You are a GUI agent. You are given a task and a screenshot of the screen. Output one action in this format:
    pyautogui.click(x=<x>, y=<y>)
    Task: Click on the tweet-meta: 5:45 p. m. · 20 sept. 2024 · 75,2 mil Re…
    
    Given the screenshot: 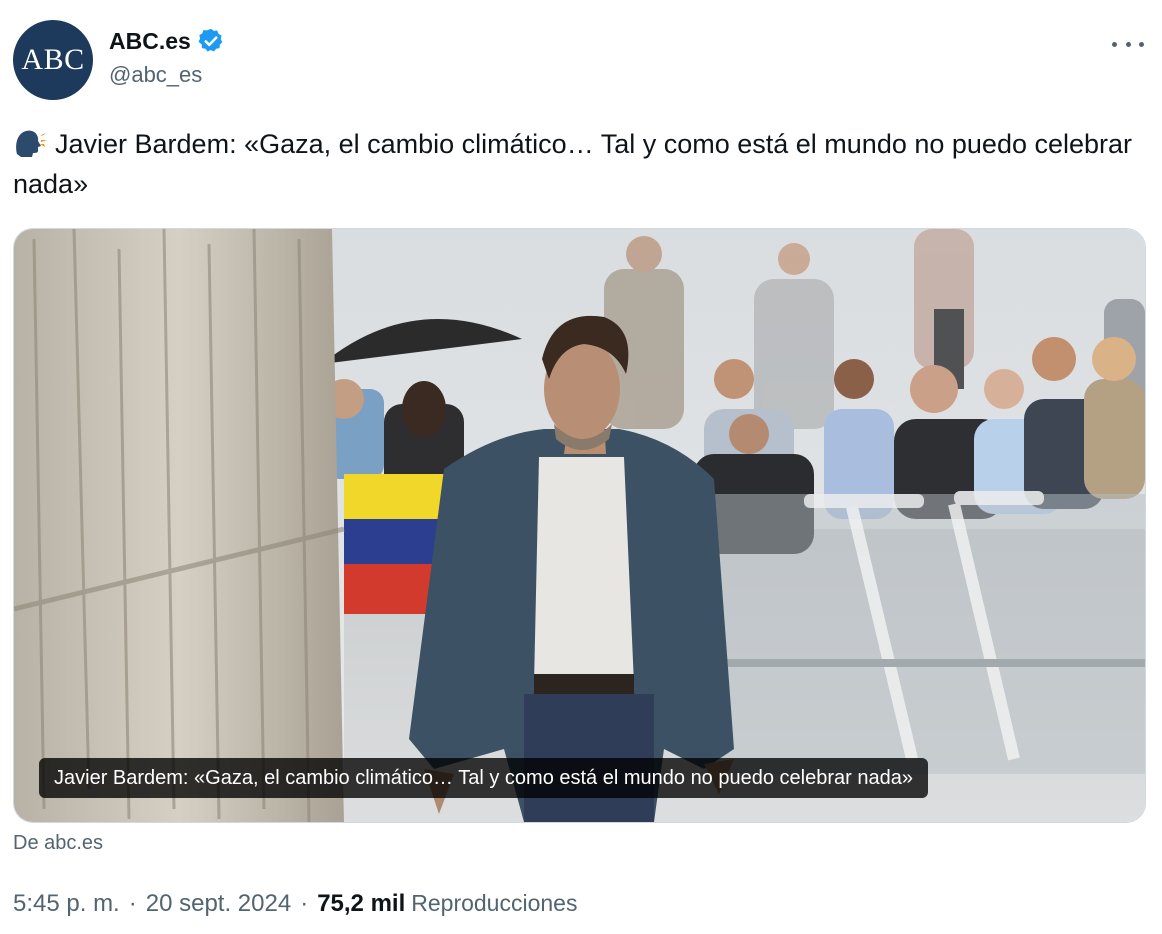 What is the action you would take?
    pyautogui.click(x=295, y=904)
    